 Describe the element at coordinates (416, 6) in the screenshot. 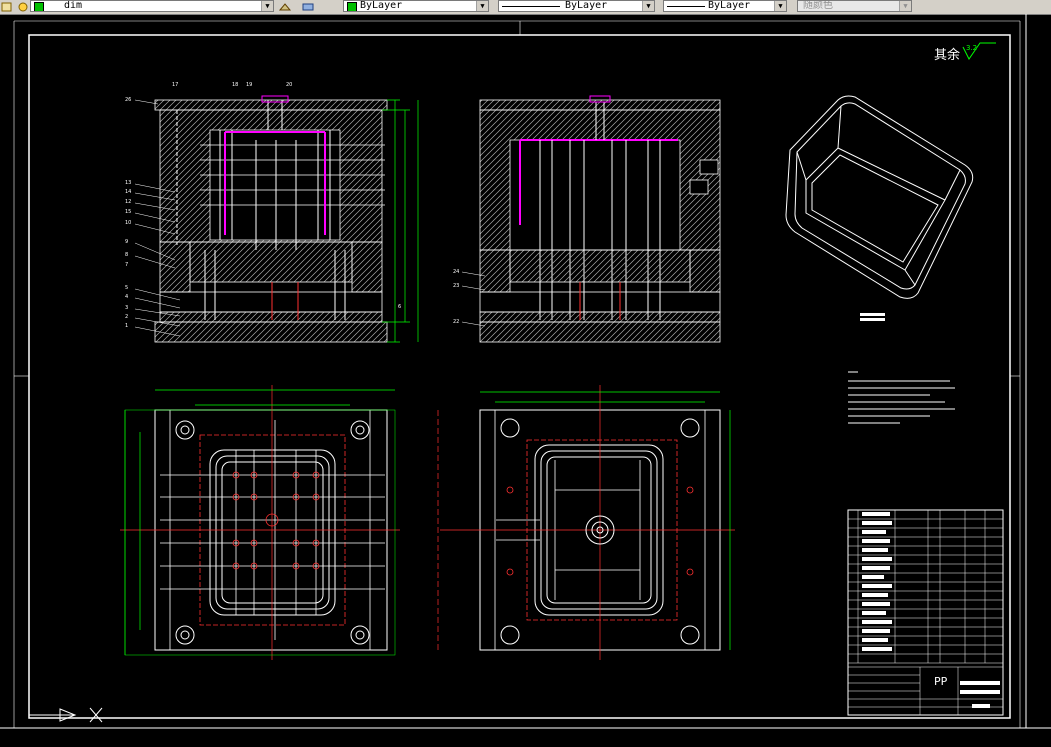

I see `color-dropdown: ByLayer ▼` at that location.